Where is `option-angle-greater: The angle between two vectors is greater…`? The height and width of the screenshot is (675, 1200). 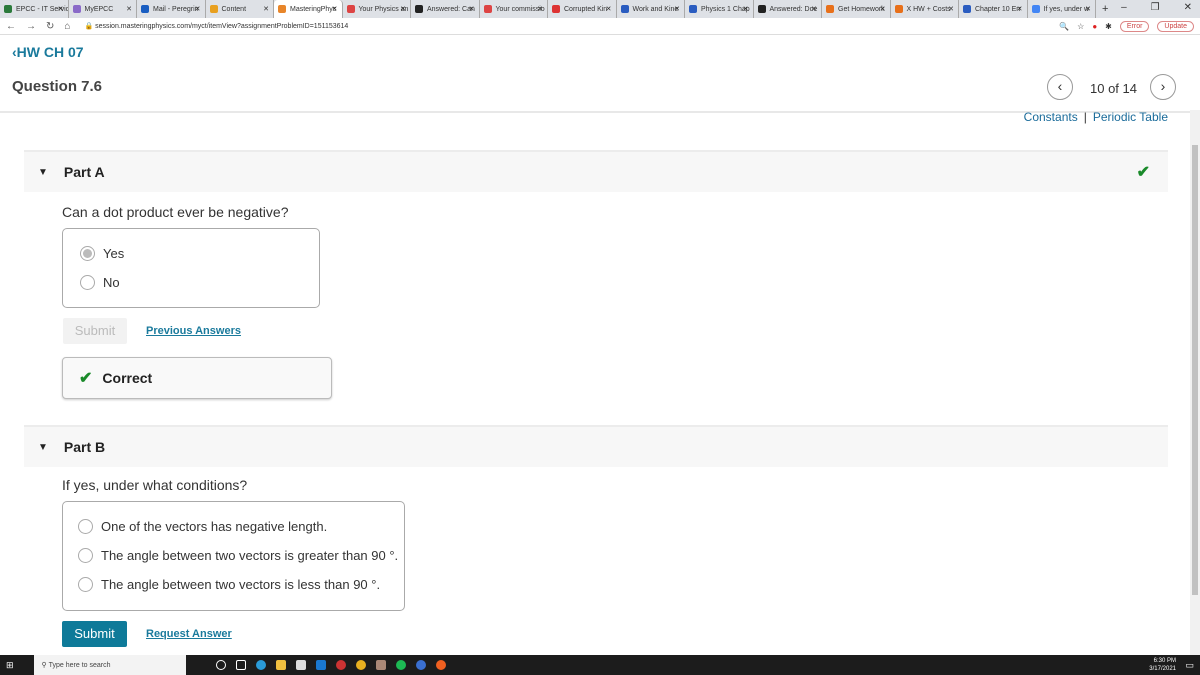 option-angle-greater: The angle between two vectors is greater… is located at coordinates (238, 555).